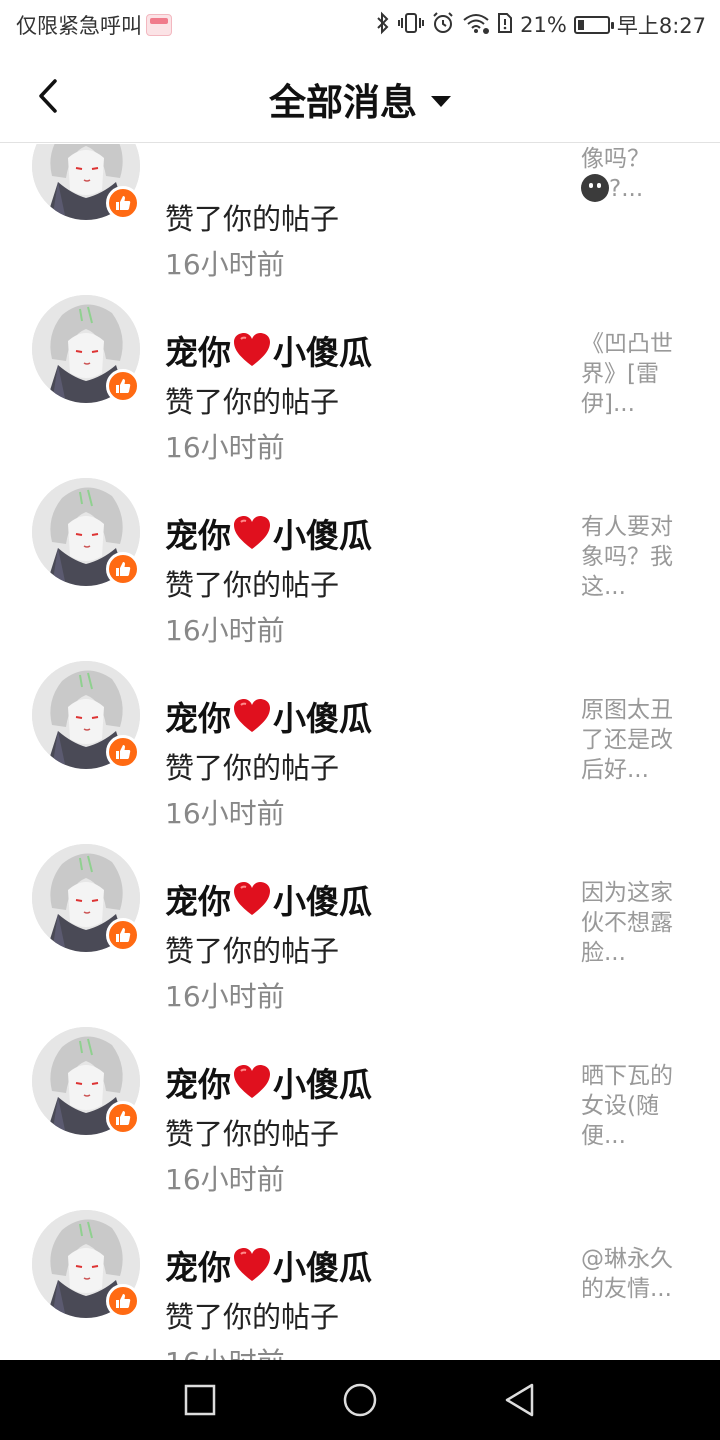 Image resolution: width=720 pixels, height=1440 pixels. Describe the element at coordinates (580, 25) in the screenshot. I see `battery-fill` at that location.